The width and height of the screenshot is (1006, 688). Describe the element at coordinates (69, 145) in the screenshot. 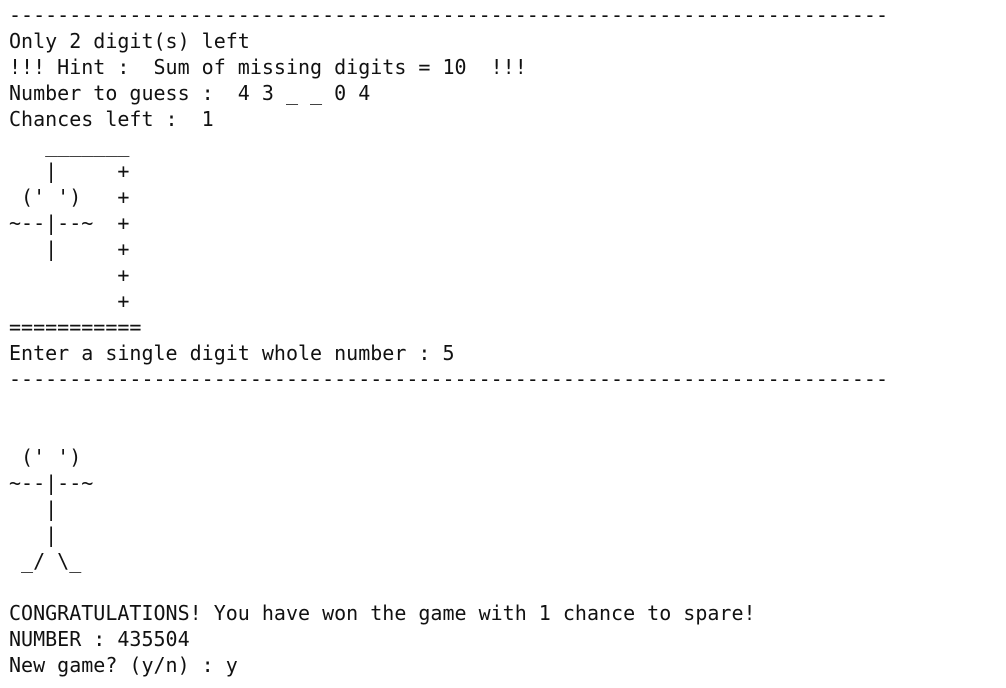

I see `gallows-beam: _______` at that location.